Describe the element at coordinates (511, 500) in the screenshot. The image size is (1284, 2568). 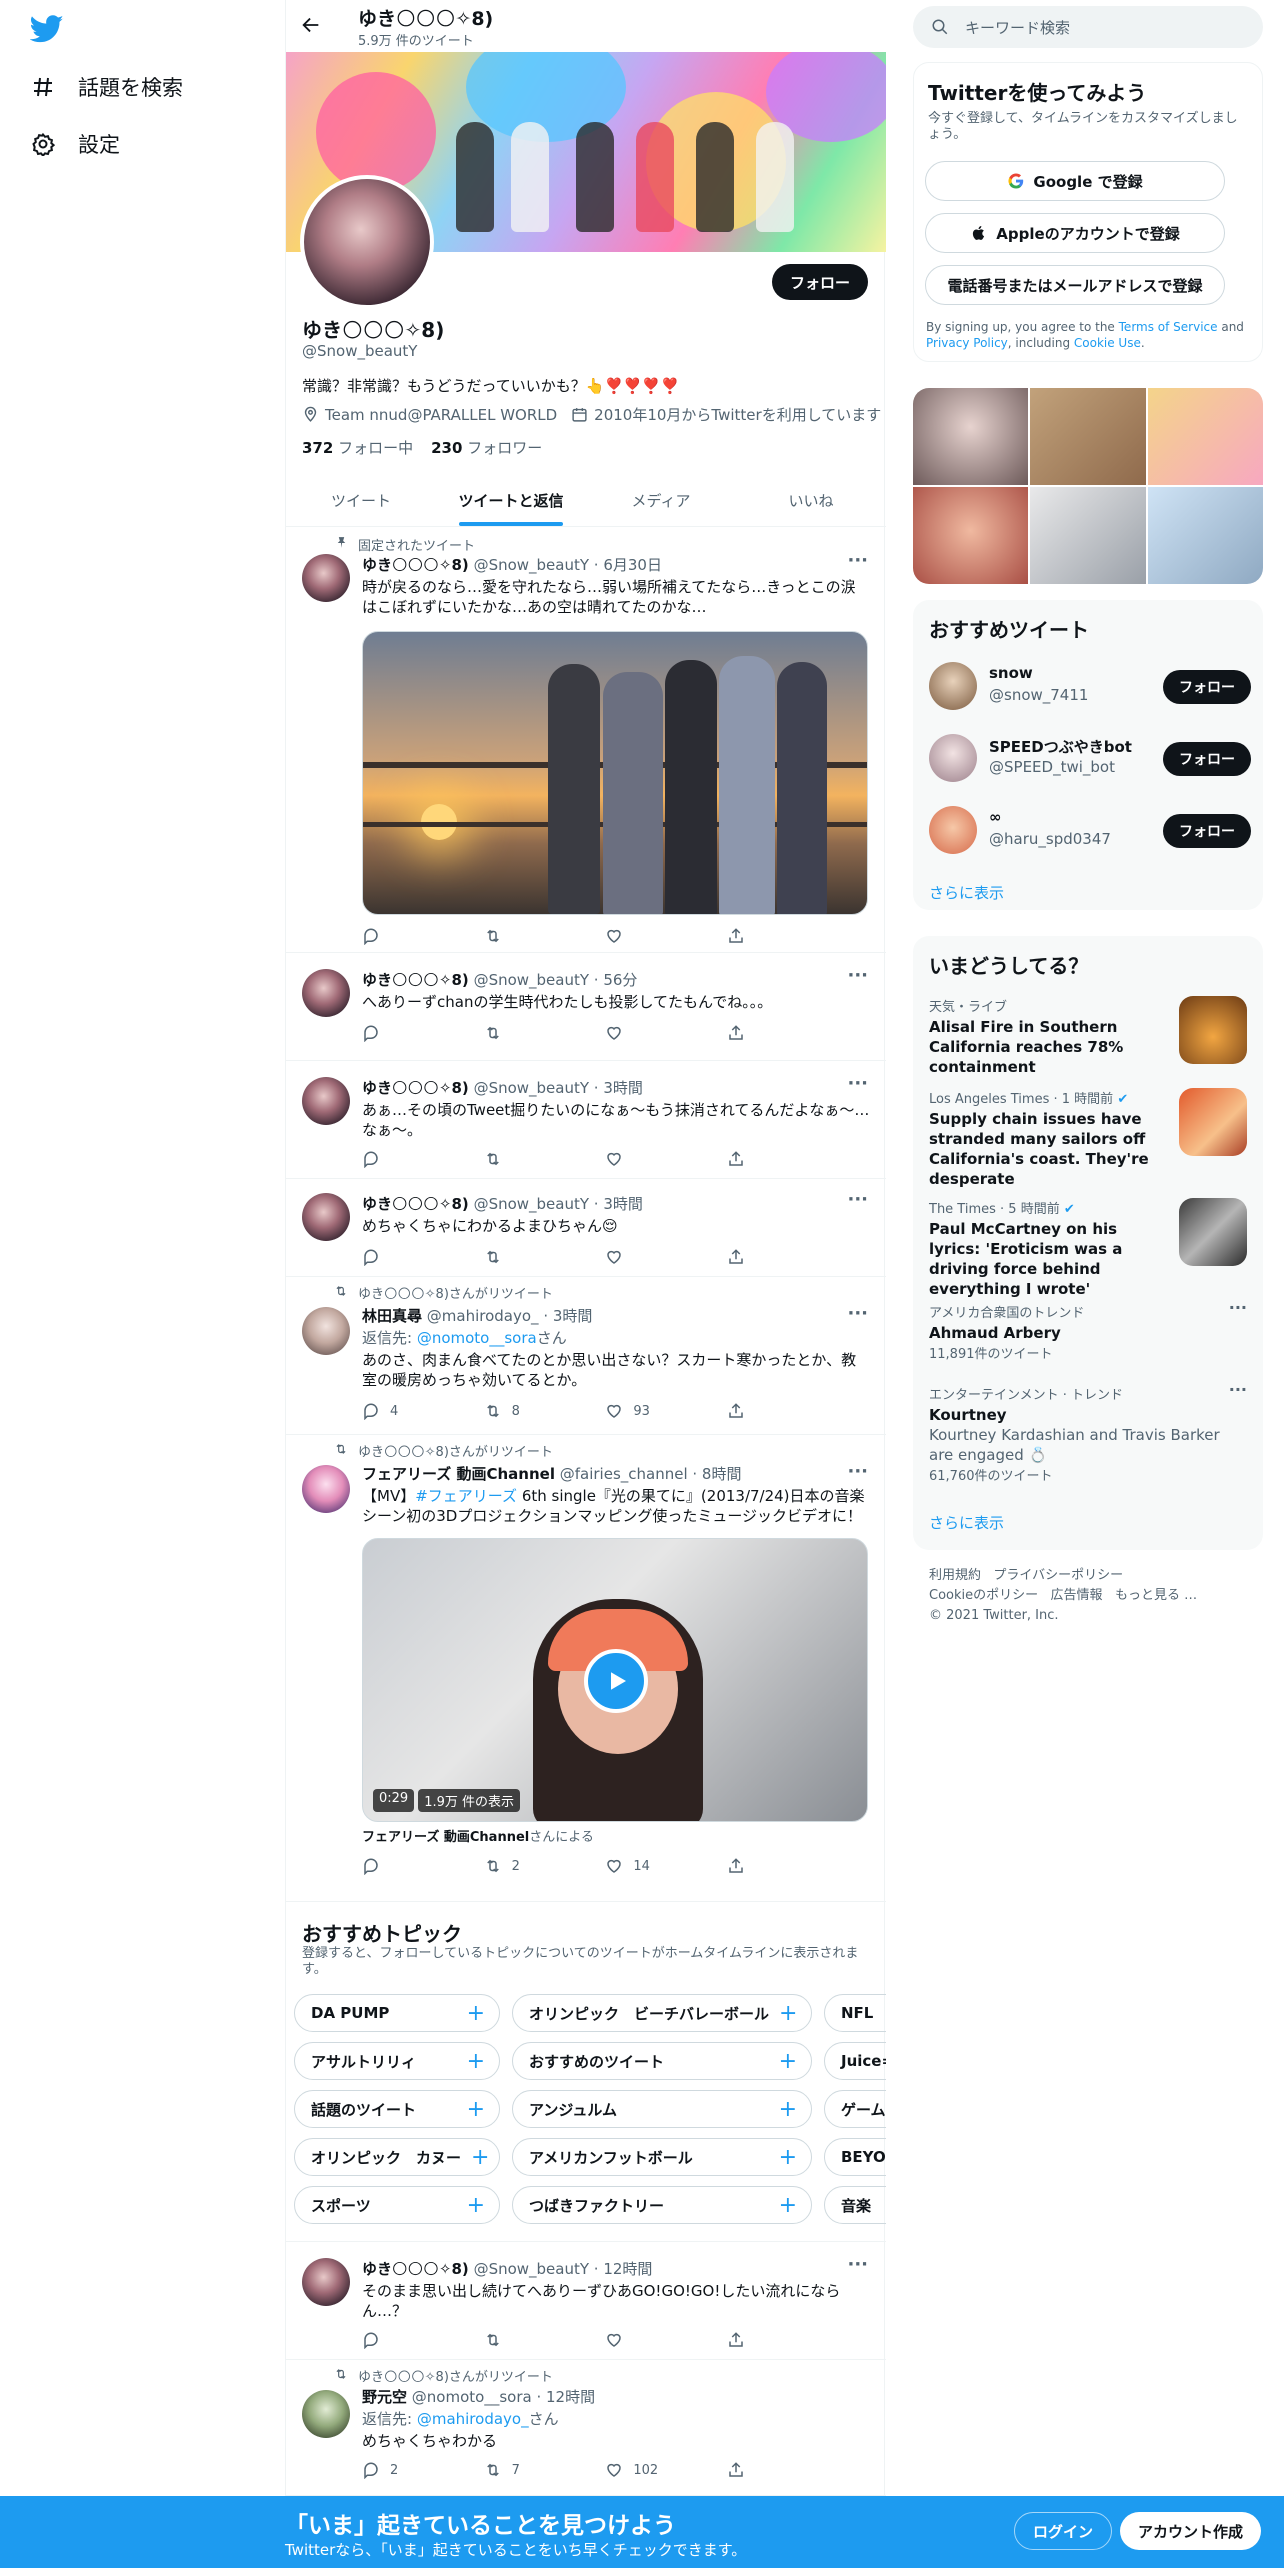
I see `tab-tweets-and-replies: ツイートと返信` at that location.